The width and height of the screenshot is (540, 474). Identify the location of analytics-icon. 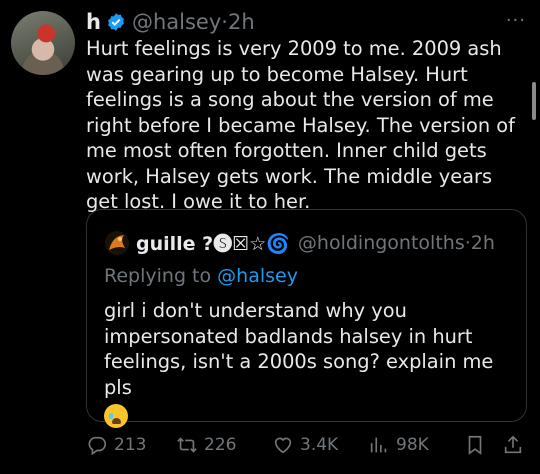
(378, 445).